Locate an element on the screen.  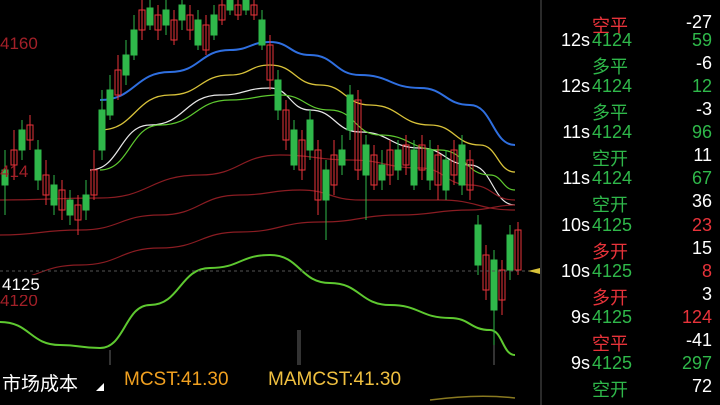
mcst-value: MCST:41.30 is located at coordinates (176, 379).